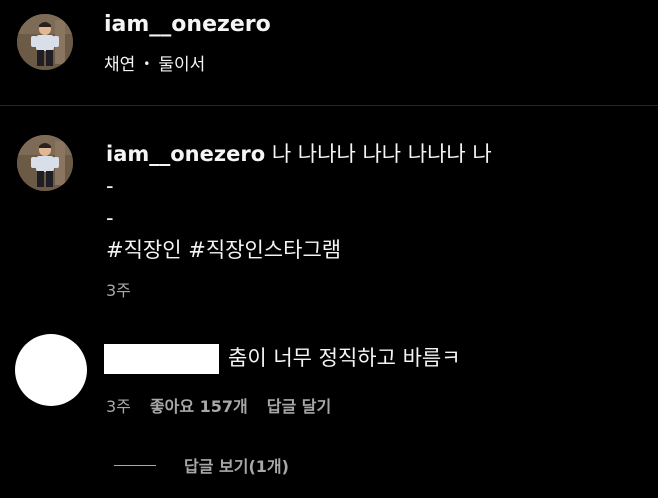  Describe the element at coordinates (119, 65) in the screenshot. I see `tagged-user: 채연` at that location.